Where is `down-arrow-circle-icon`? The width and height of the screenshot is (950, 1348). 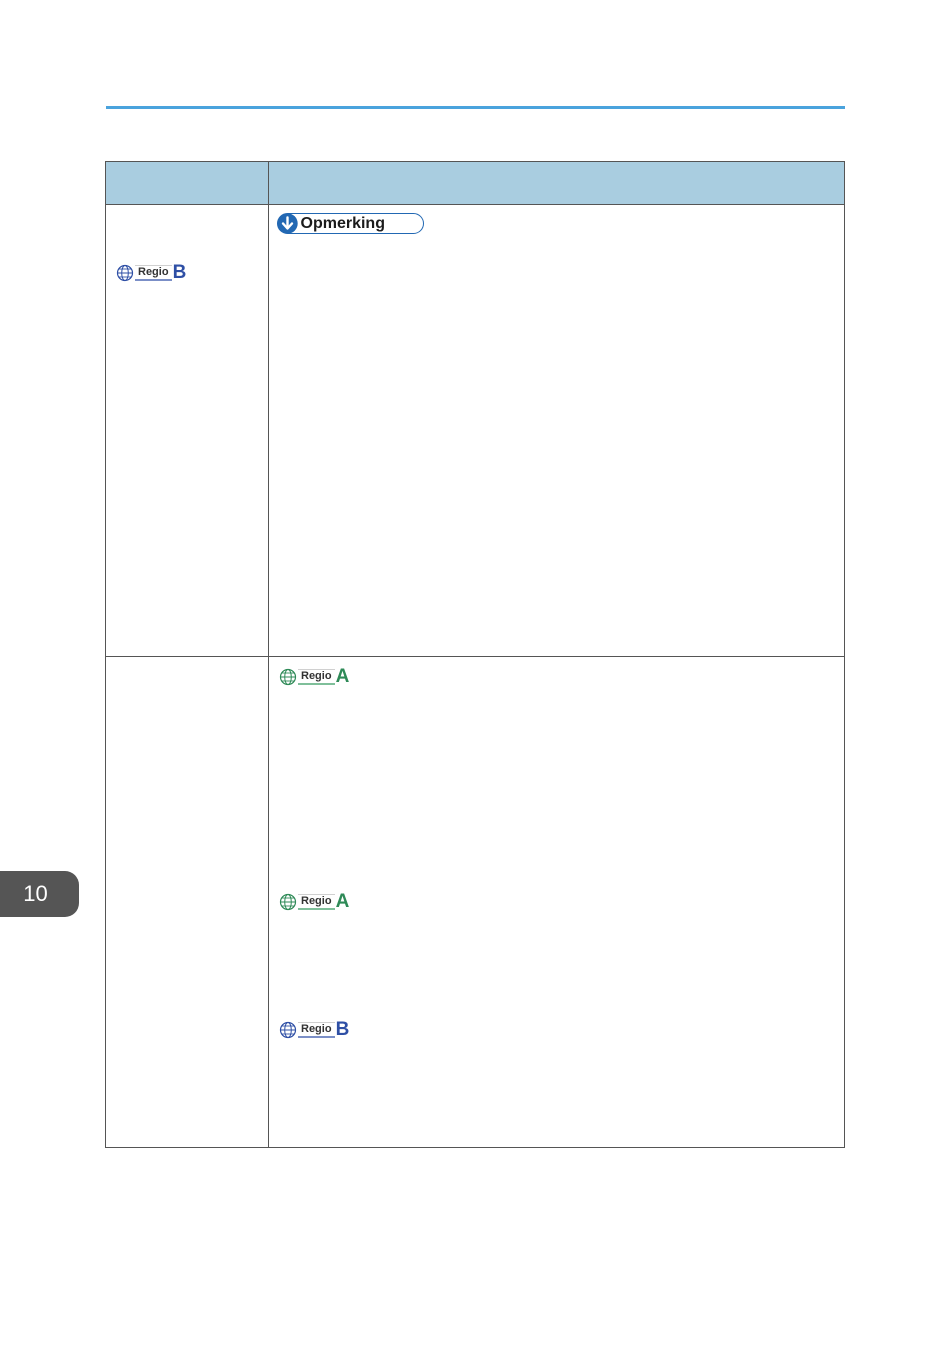 down-arrow-circle-icon is located at coordinates (287, 223).